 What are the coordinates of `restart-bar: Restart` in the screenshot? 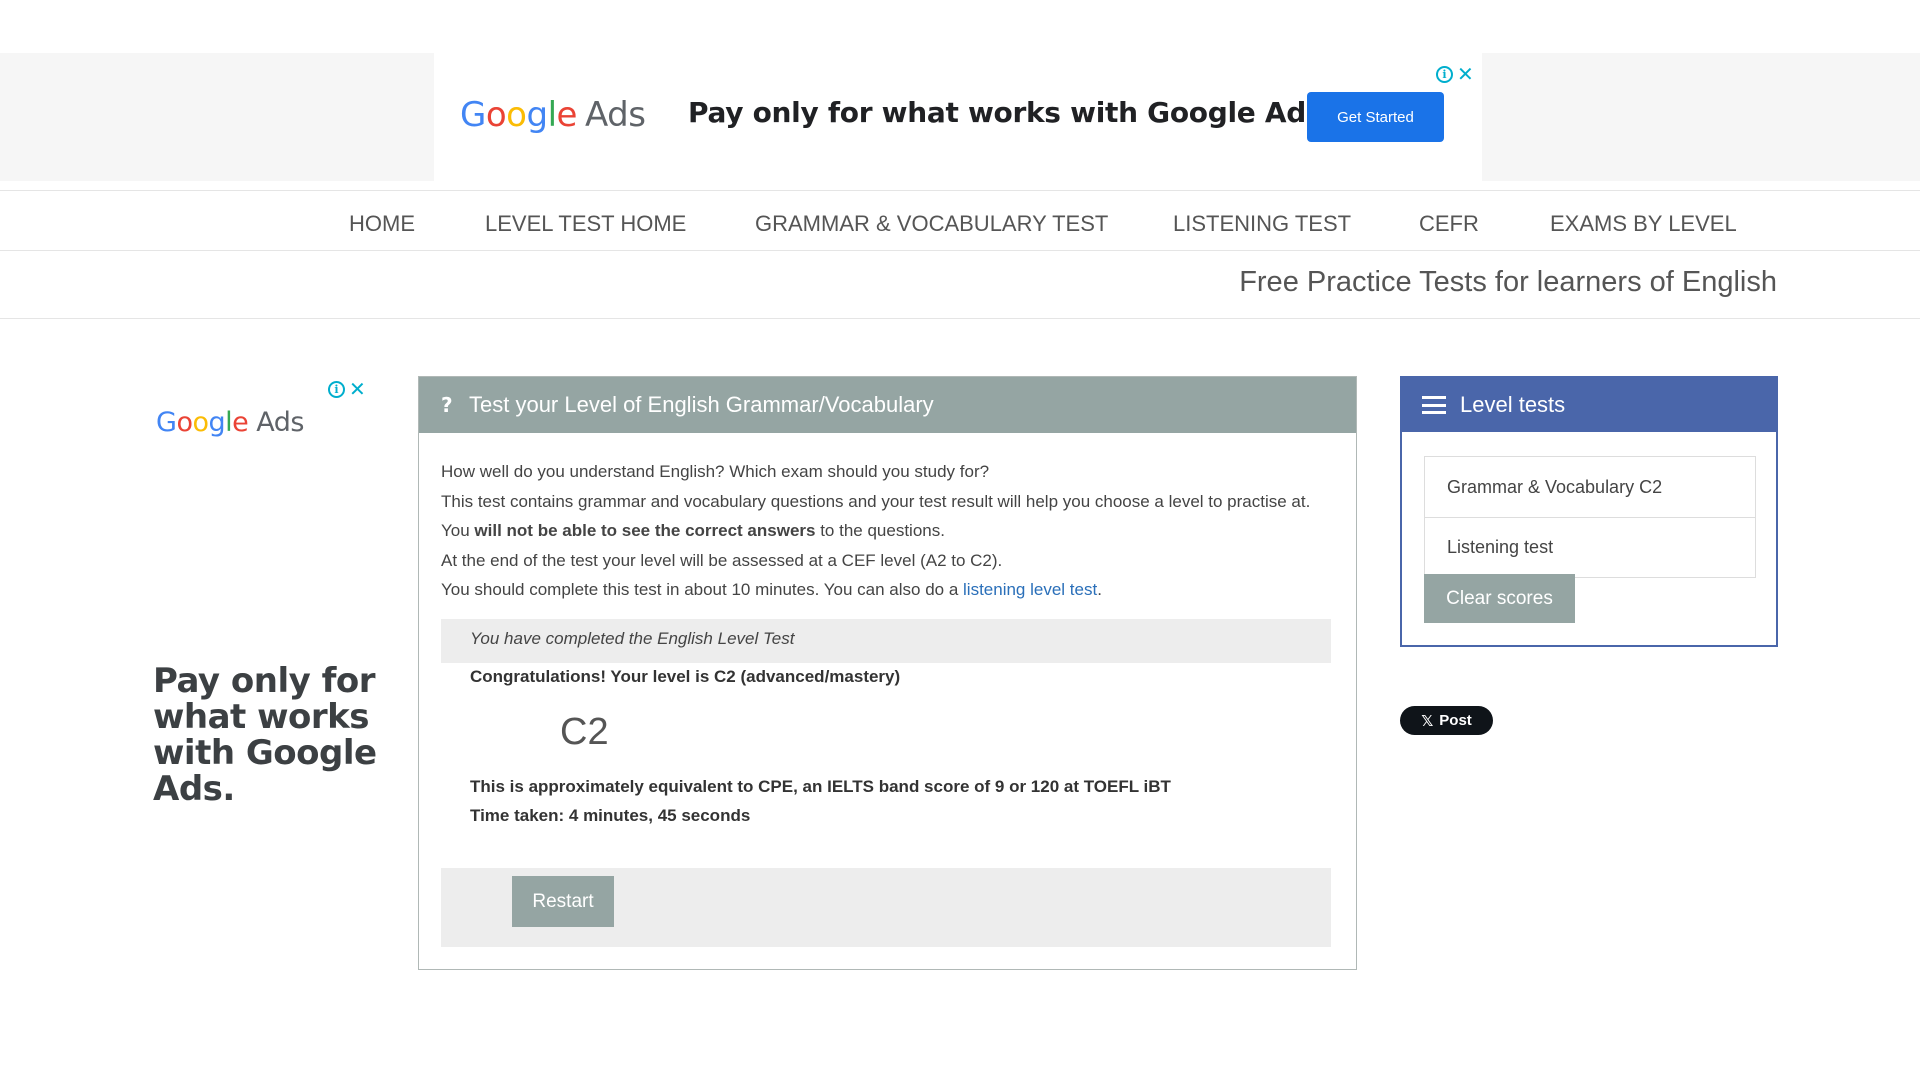 It's located at (886, 907).